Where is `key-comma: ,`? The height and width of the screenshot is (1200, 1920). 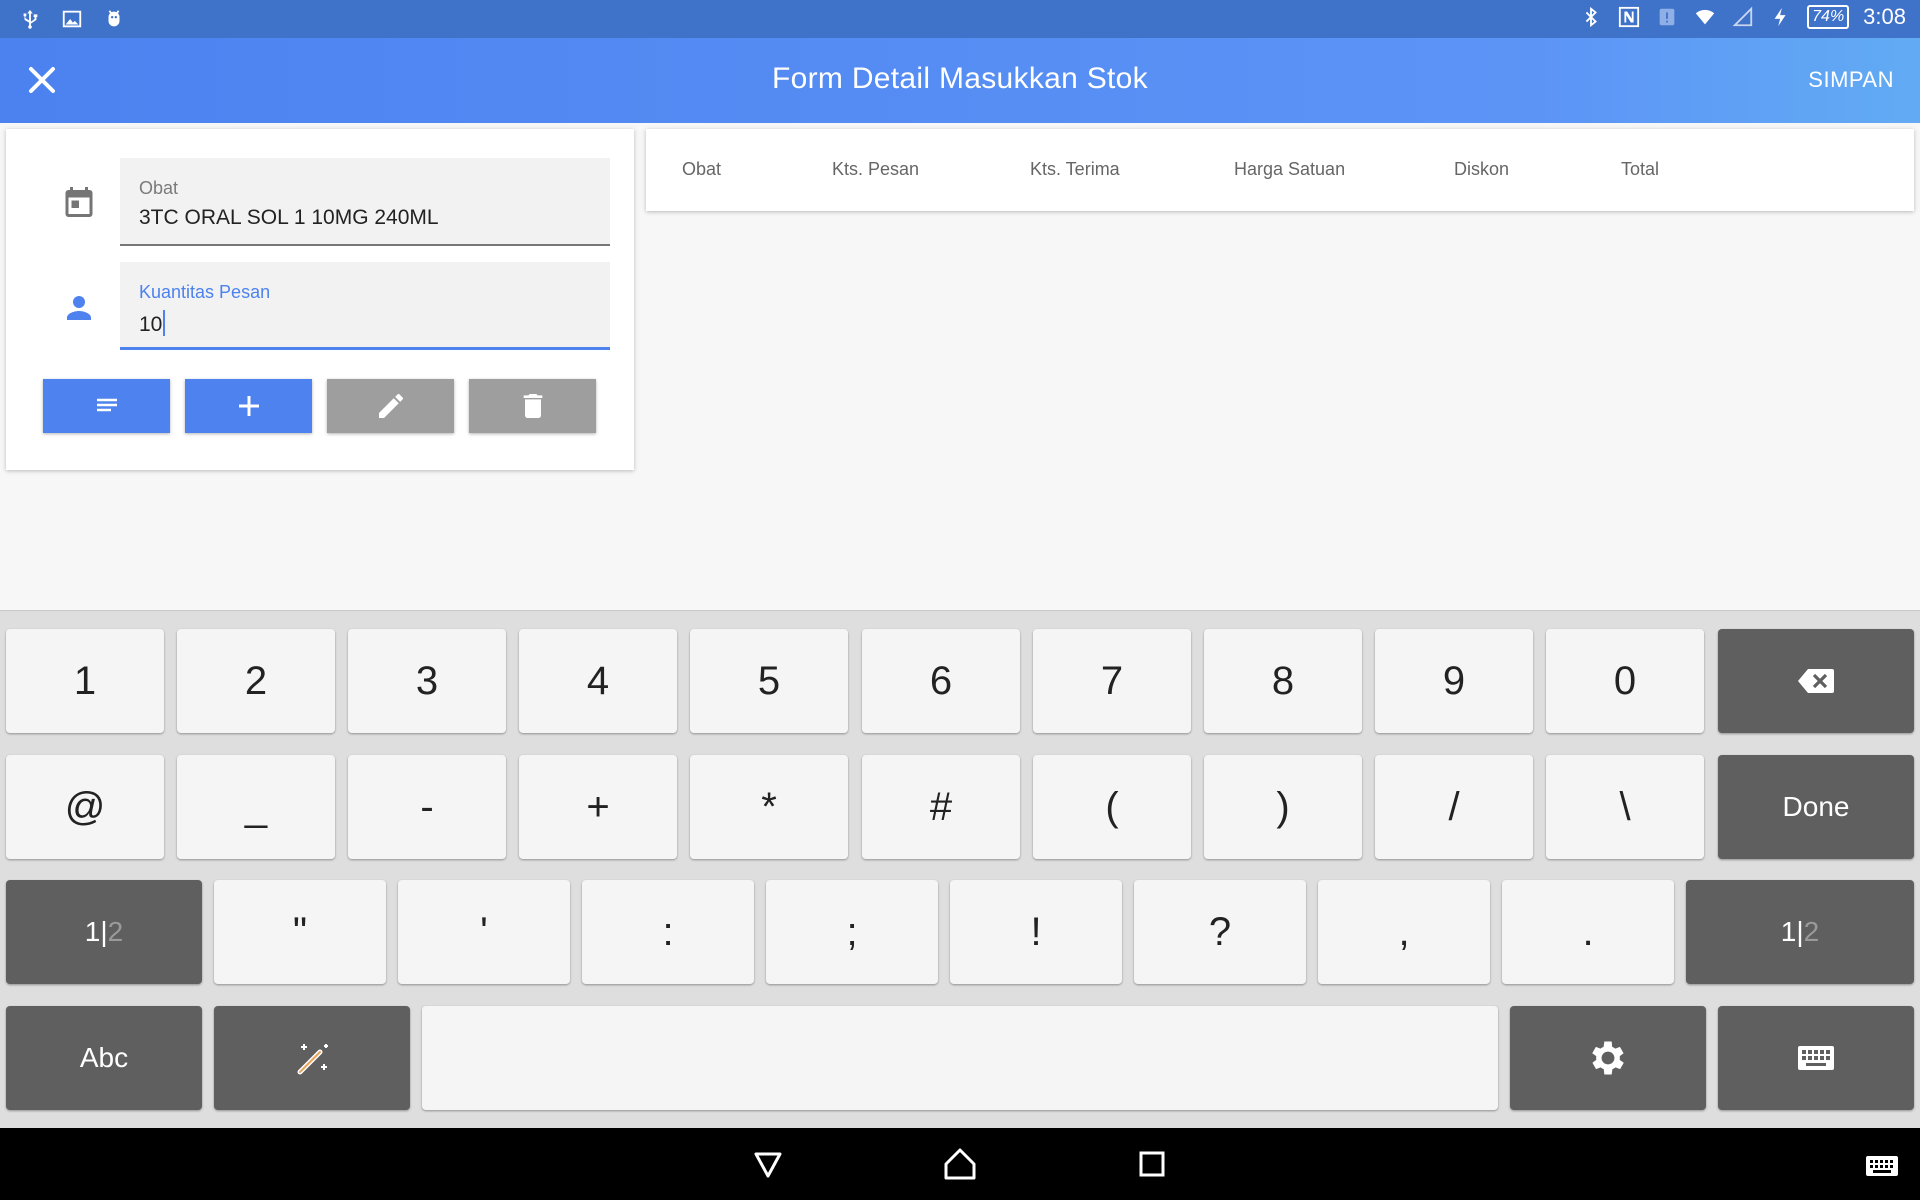
key-comma: , is located at coordinates (1404, 932).